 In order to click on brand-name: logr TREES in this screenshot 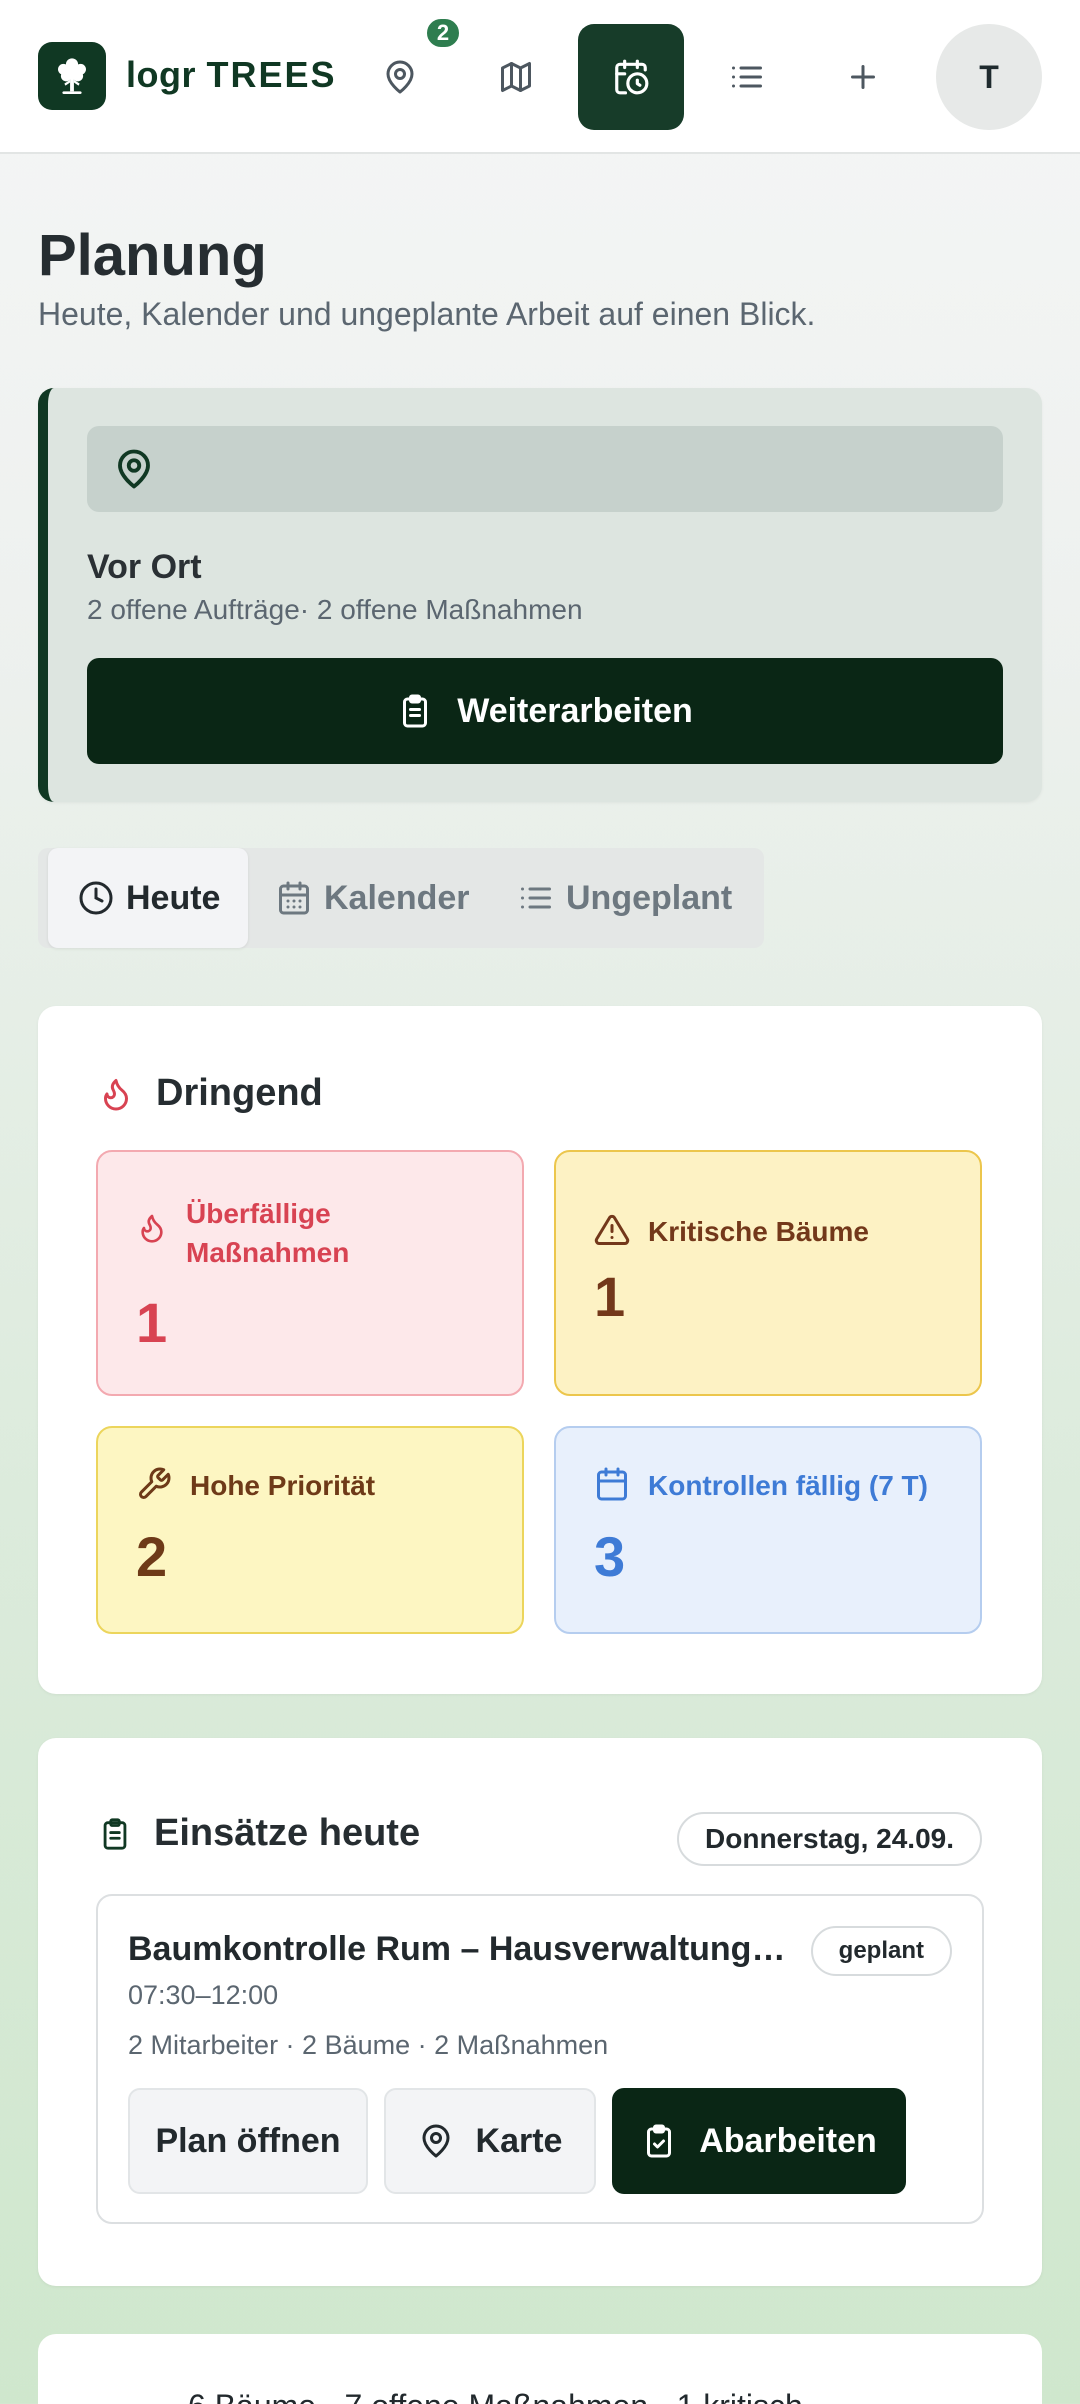, I will do `click(231, 74)`.